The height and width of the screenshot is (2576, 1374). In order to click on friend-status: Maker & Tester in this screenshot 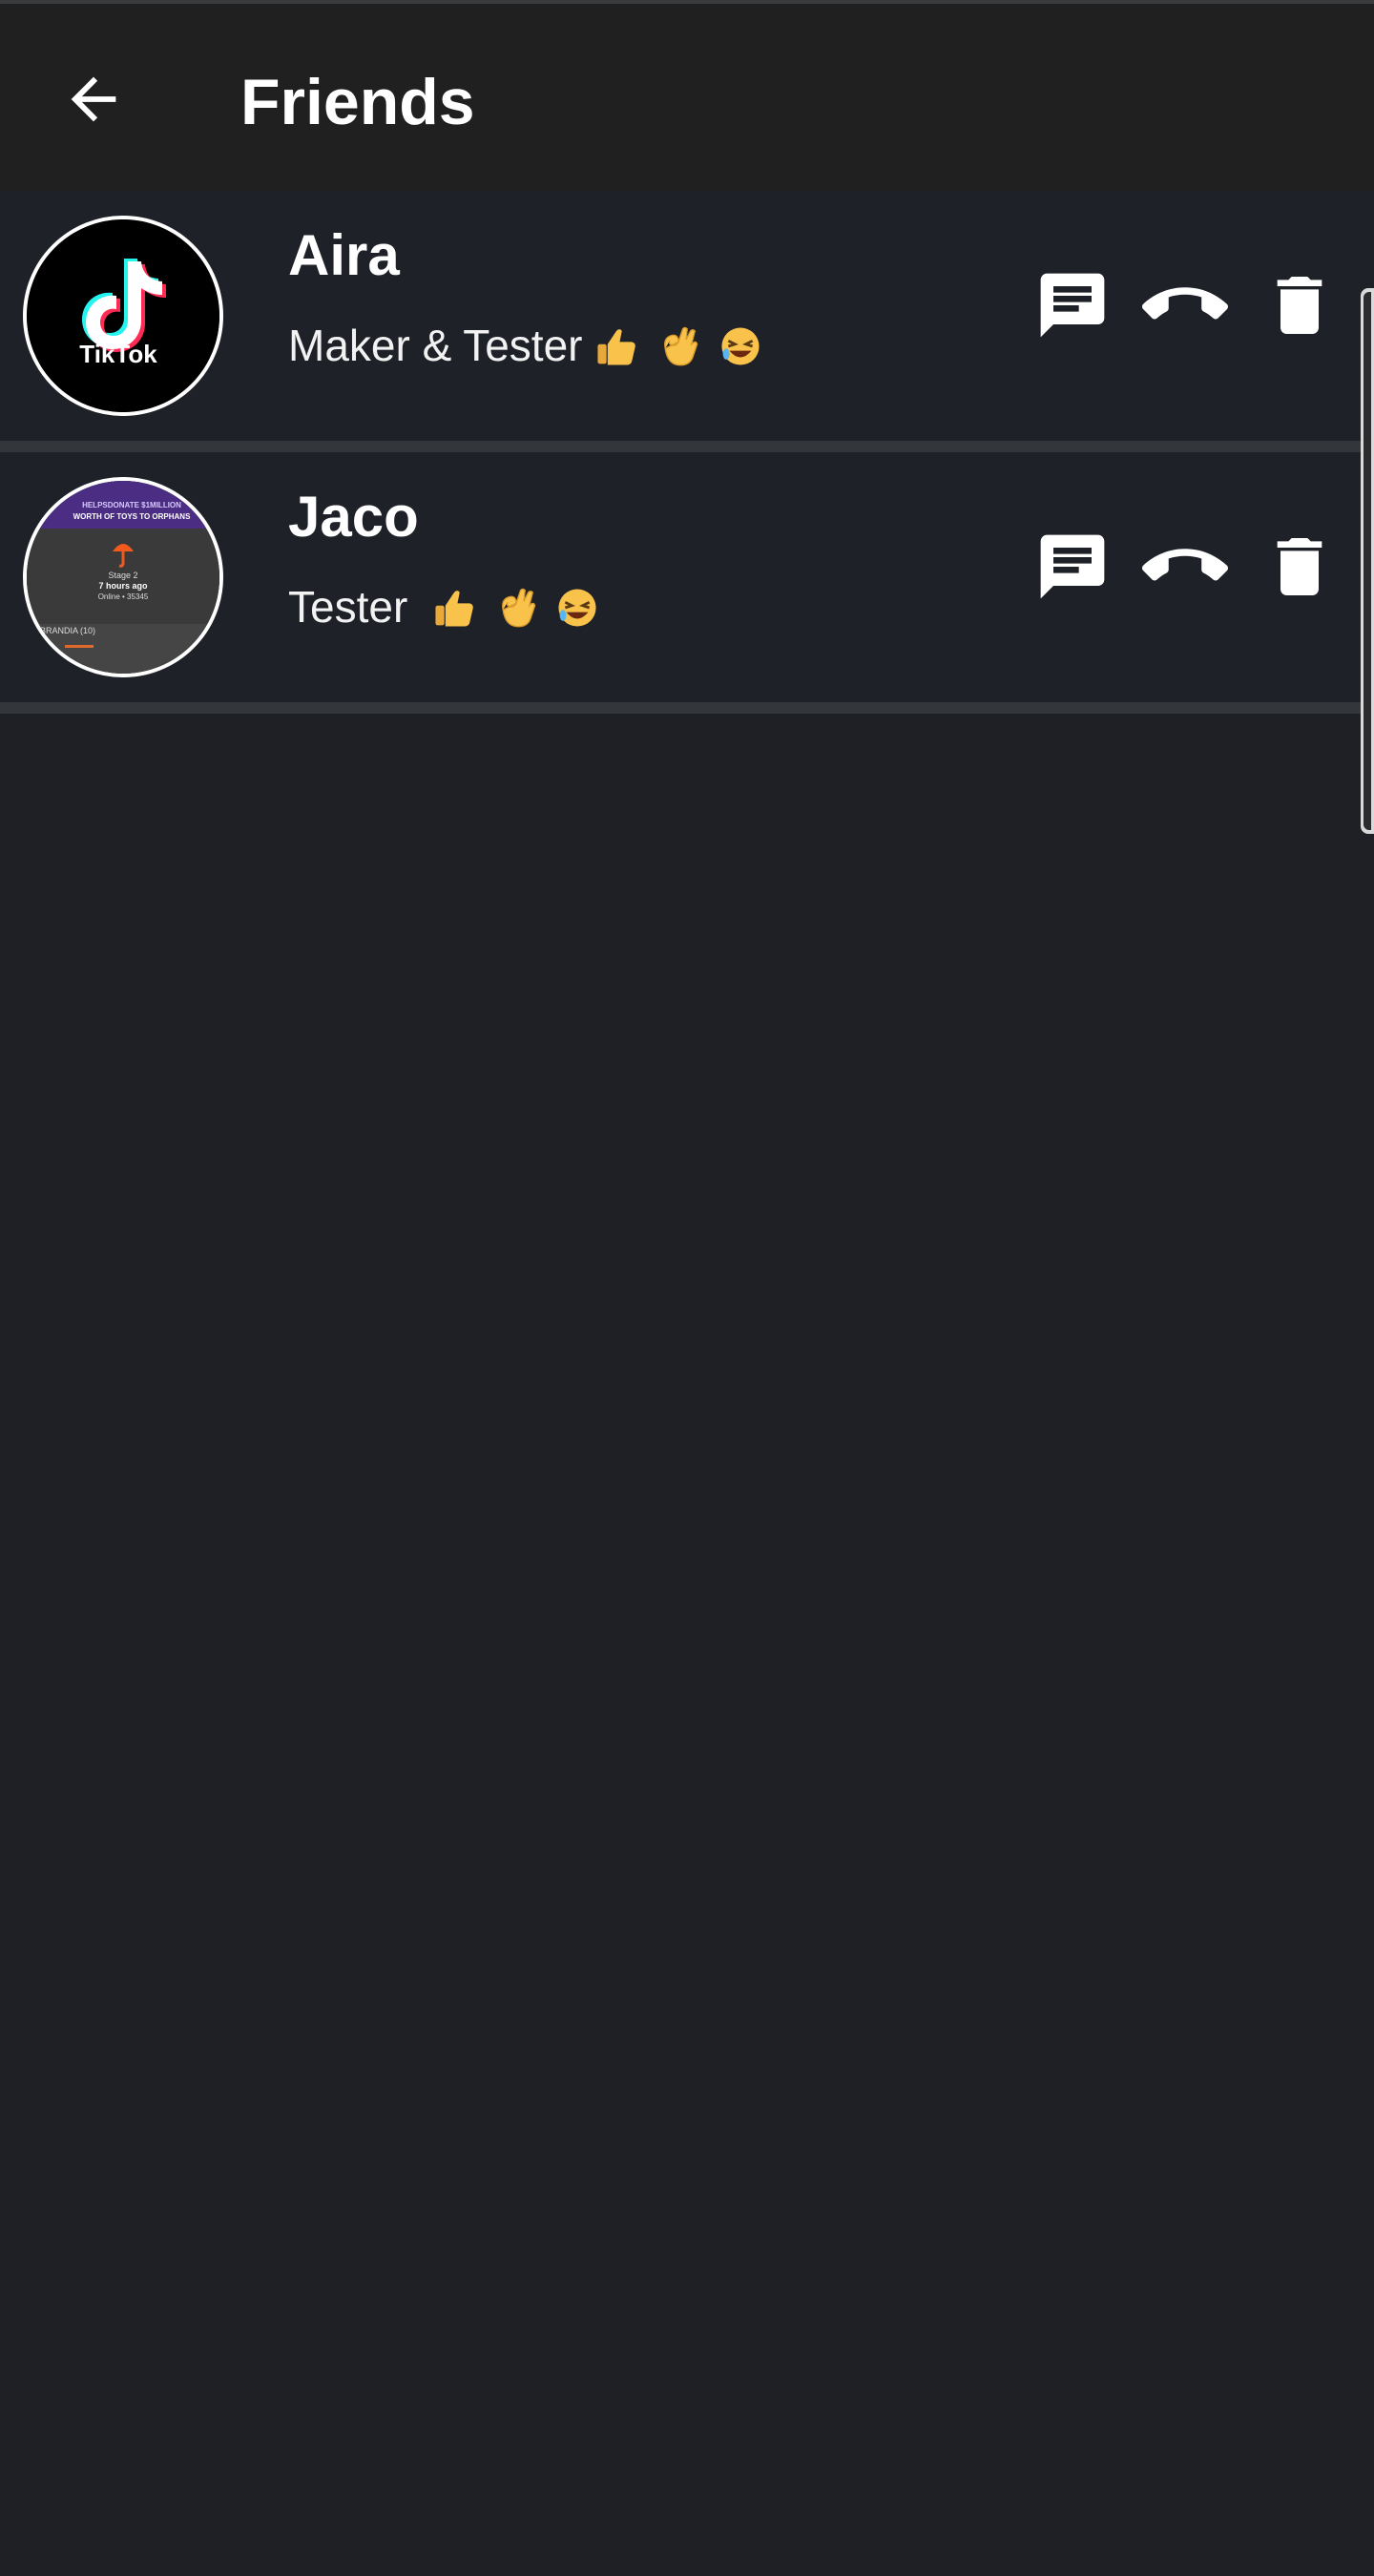, I will do `click(528, 345)`.